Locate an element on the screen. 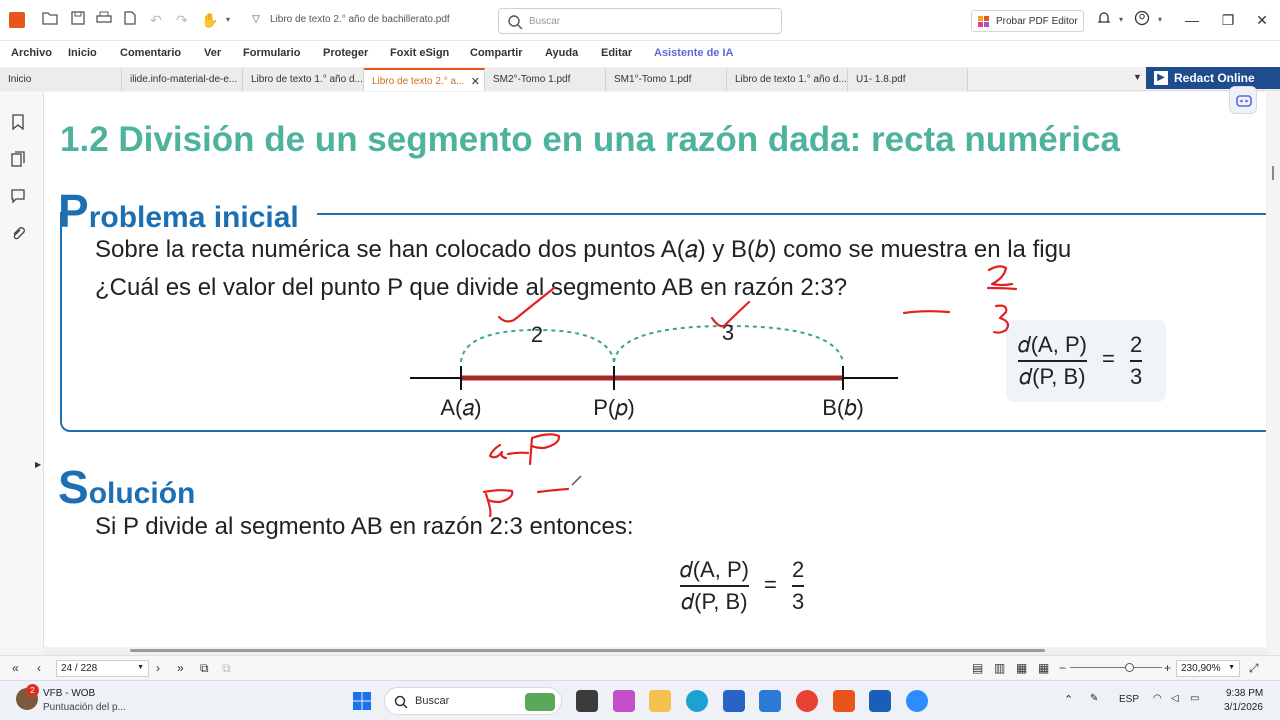 The height and width of the screenshot is (720, 1280). pages-icon is located at coordinates (18, 159).